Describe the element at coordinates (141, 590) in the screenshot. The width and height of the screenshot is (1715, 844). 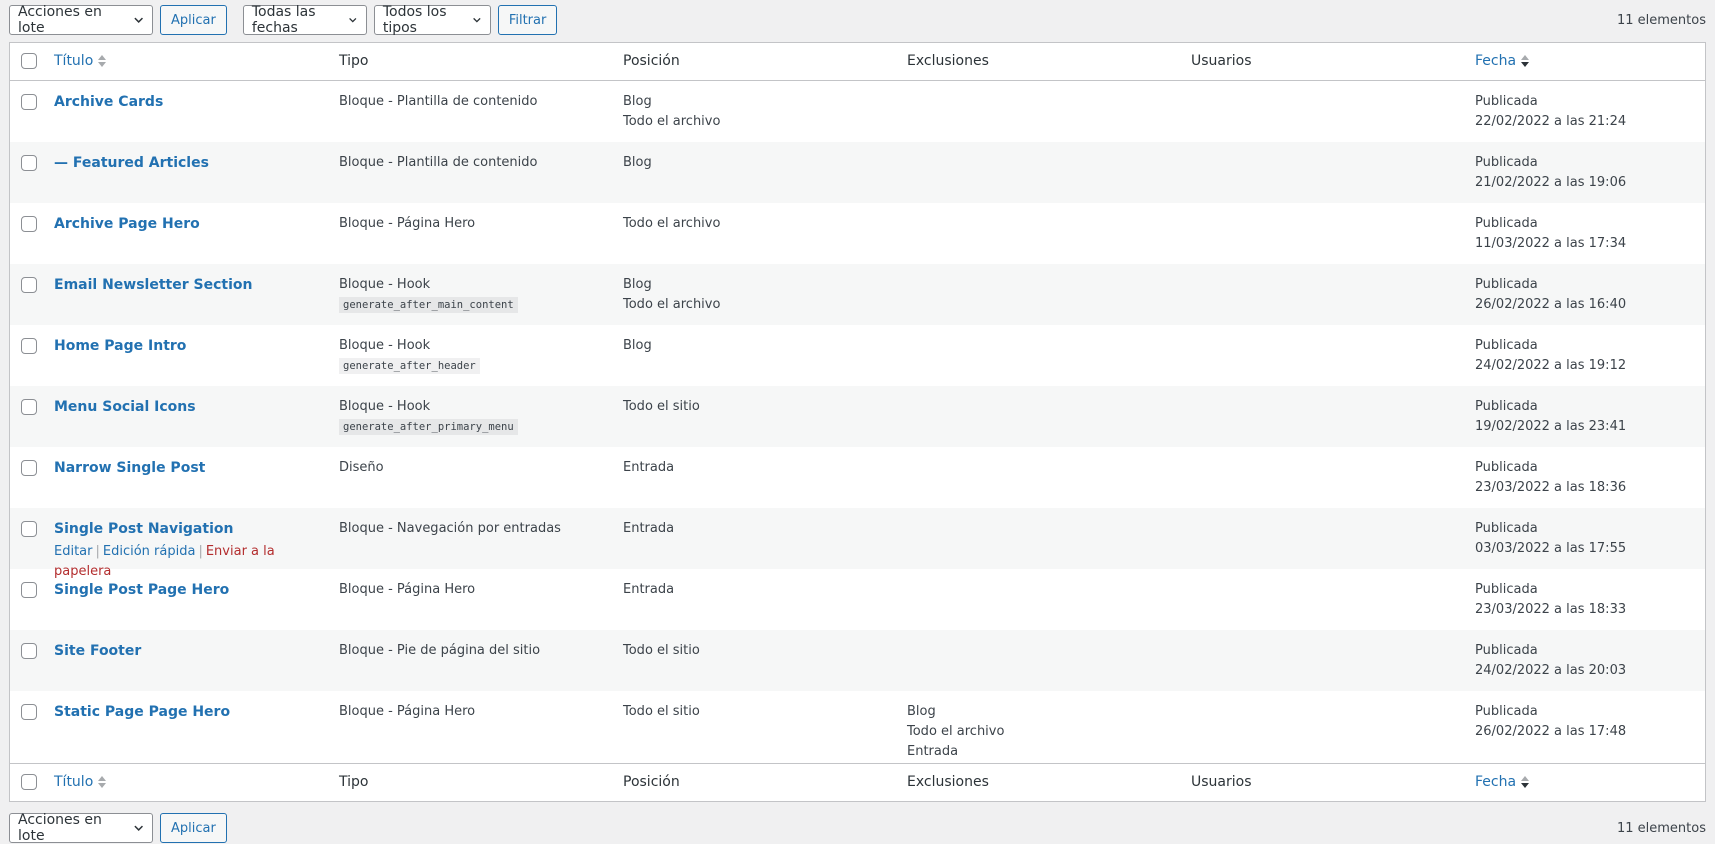
I see `row-title-link: Single Post Page Hero` at that location.